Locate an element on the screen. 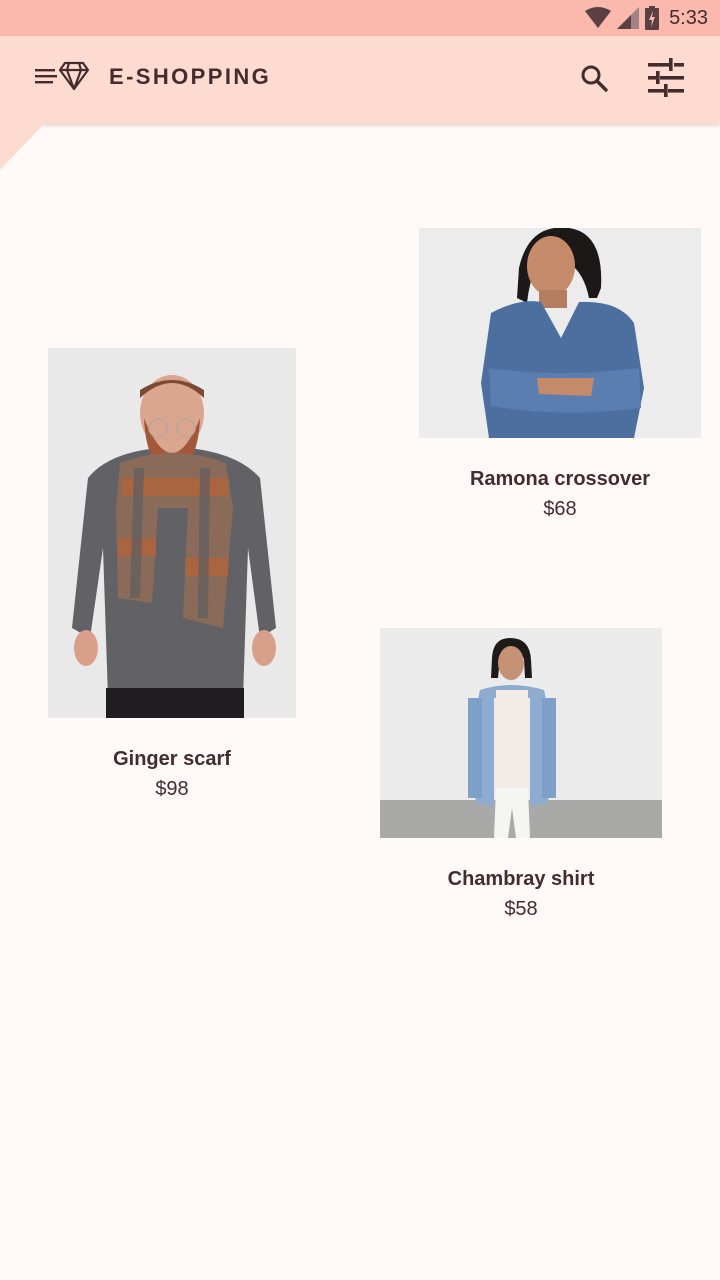 Image resolution: width=720 pixels, height=1280 pixels. signal-icon is located at coordinates (628, 18).